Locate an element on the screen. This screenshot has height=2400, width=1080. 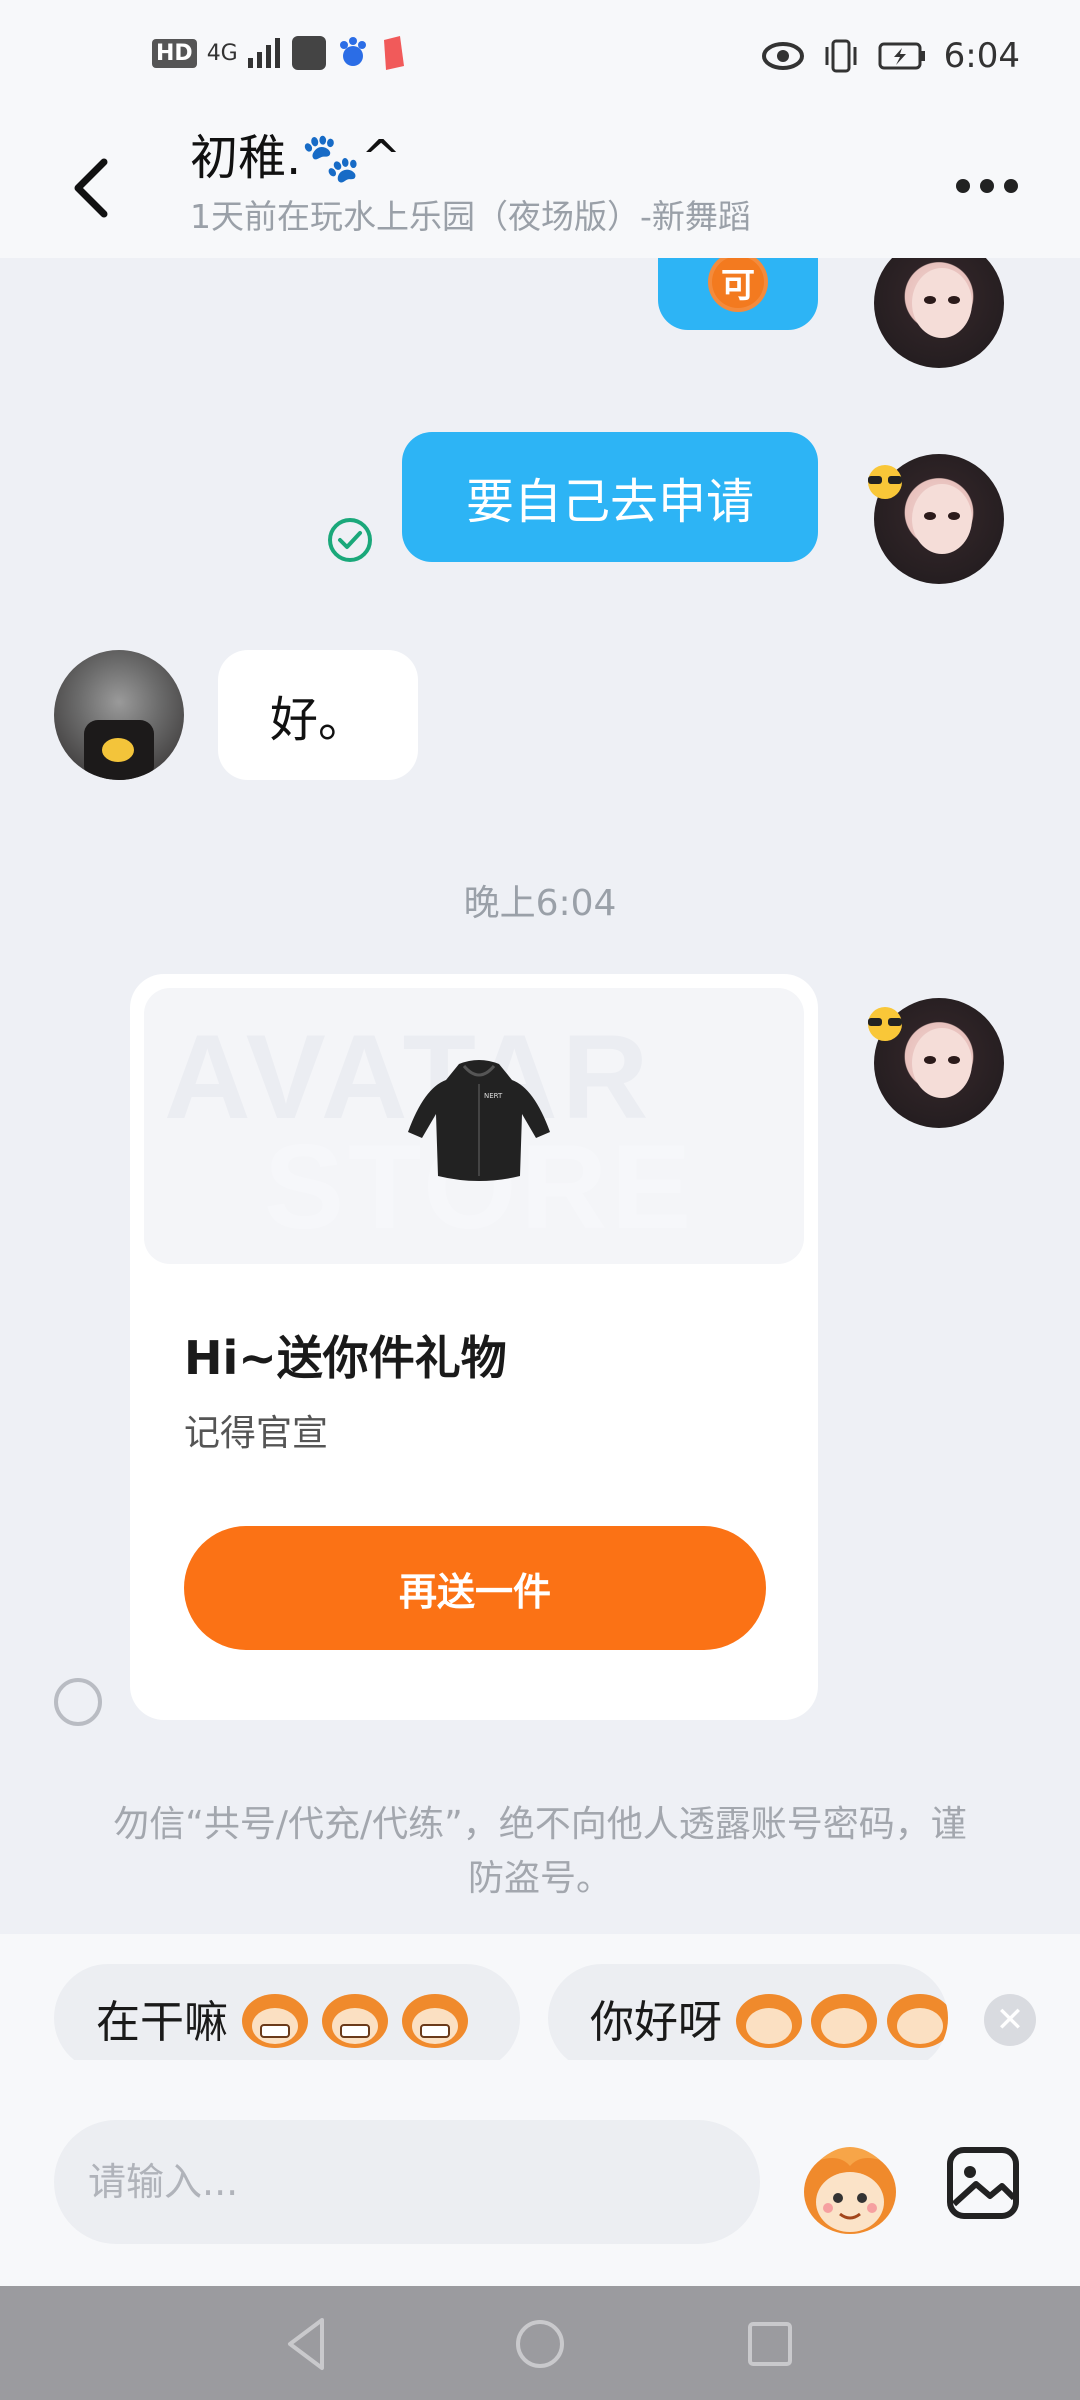
quick-reply-text: 在干嘛 is located at coordinates (162, 2022).